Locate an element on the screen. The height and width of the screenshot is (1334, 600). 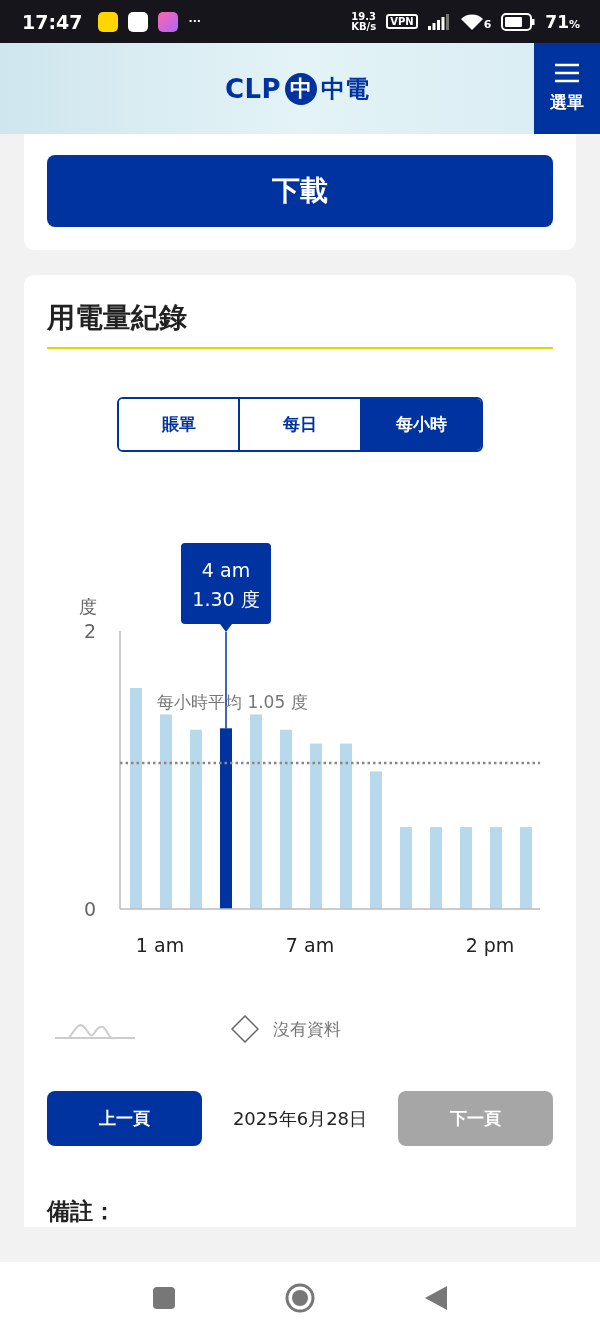
legend-label: 沒有資料 is located at coordinates (307, 1029).